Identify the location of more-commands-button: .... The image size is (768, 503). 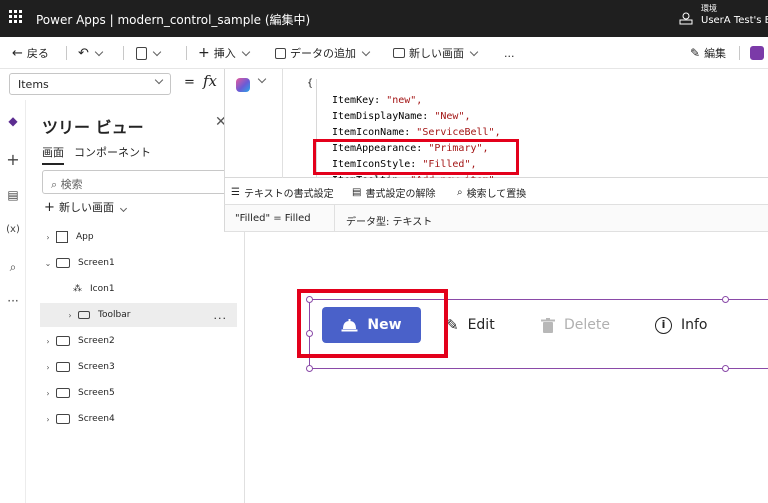
(509, 53).